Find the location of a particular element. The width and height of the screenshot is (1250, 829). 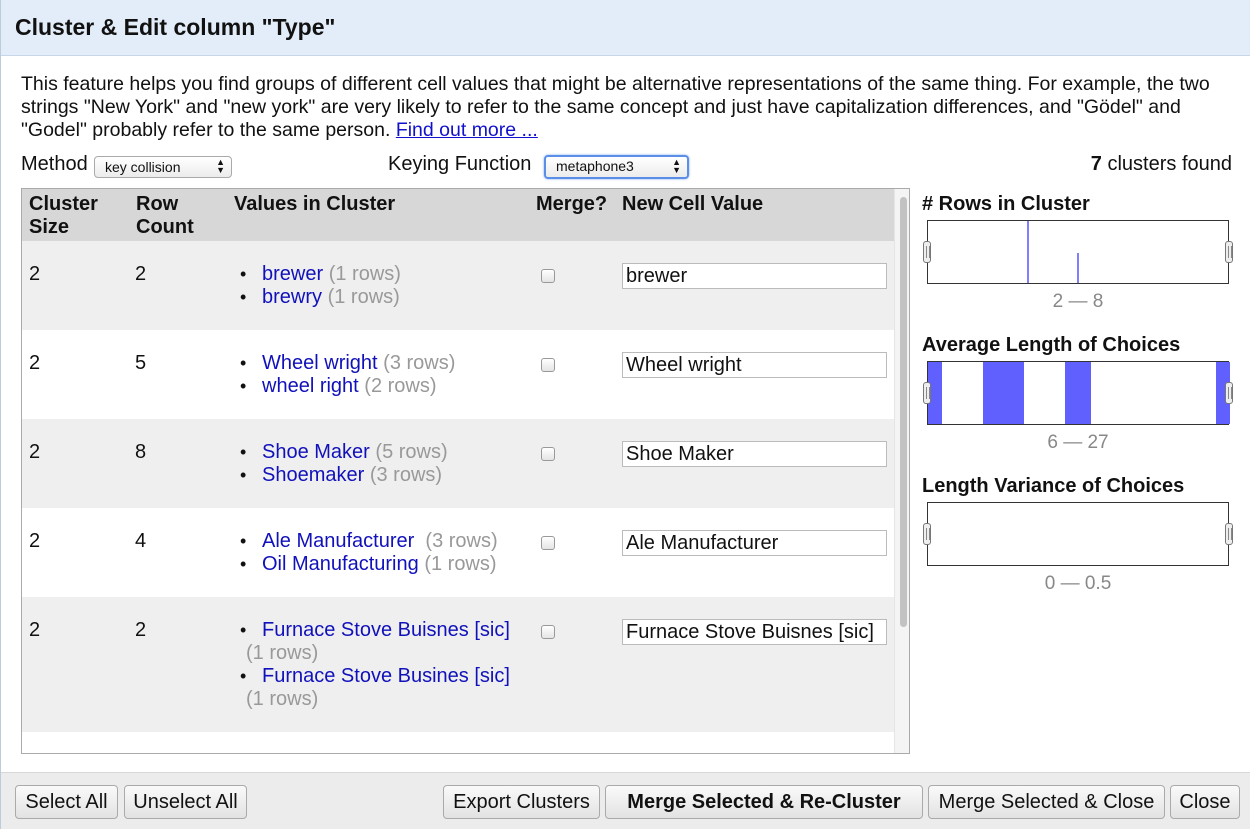

facet-variance-histogram is located at coordinates (1078, 534).